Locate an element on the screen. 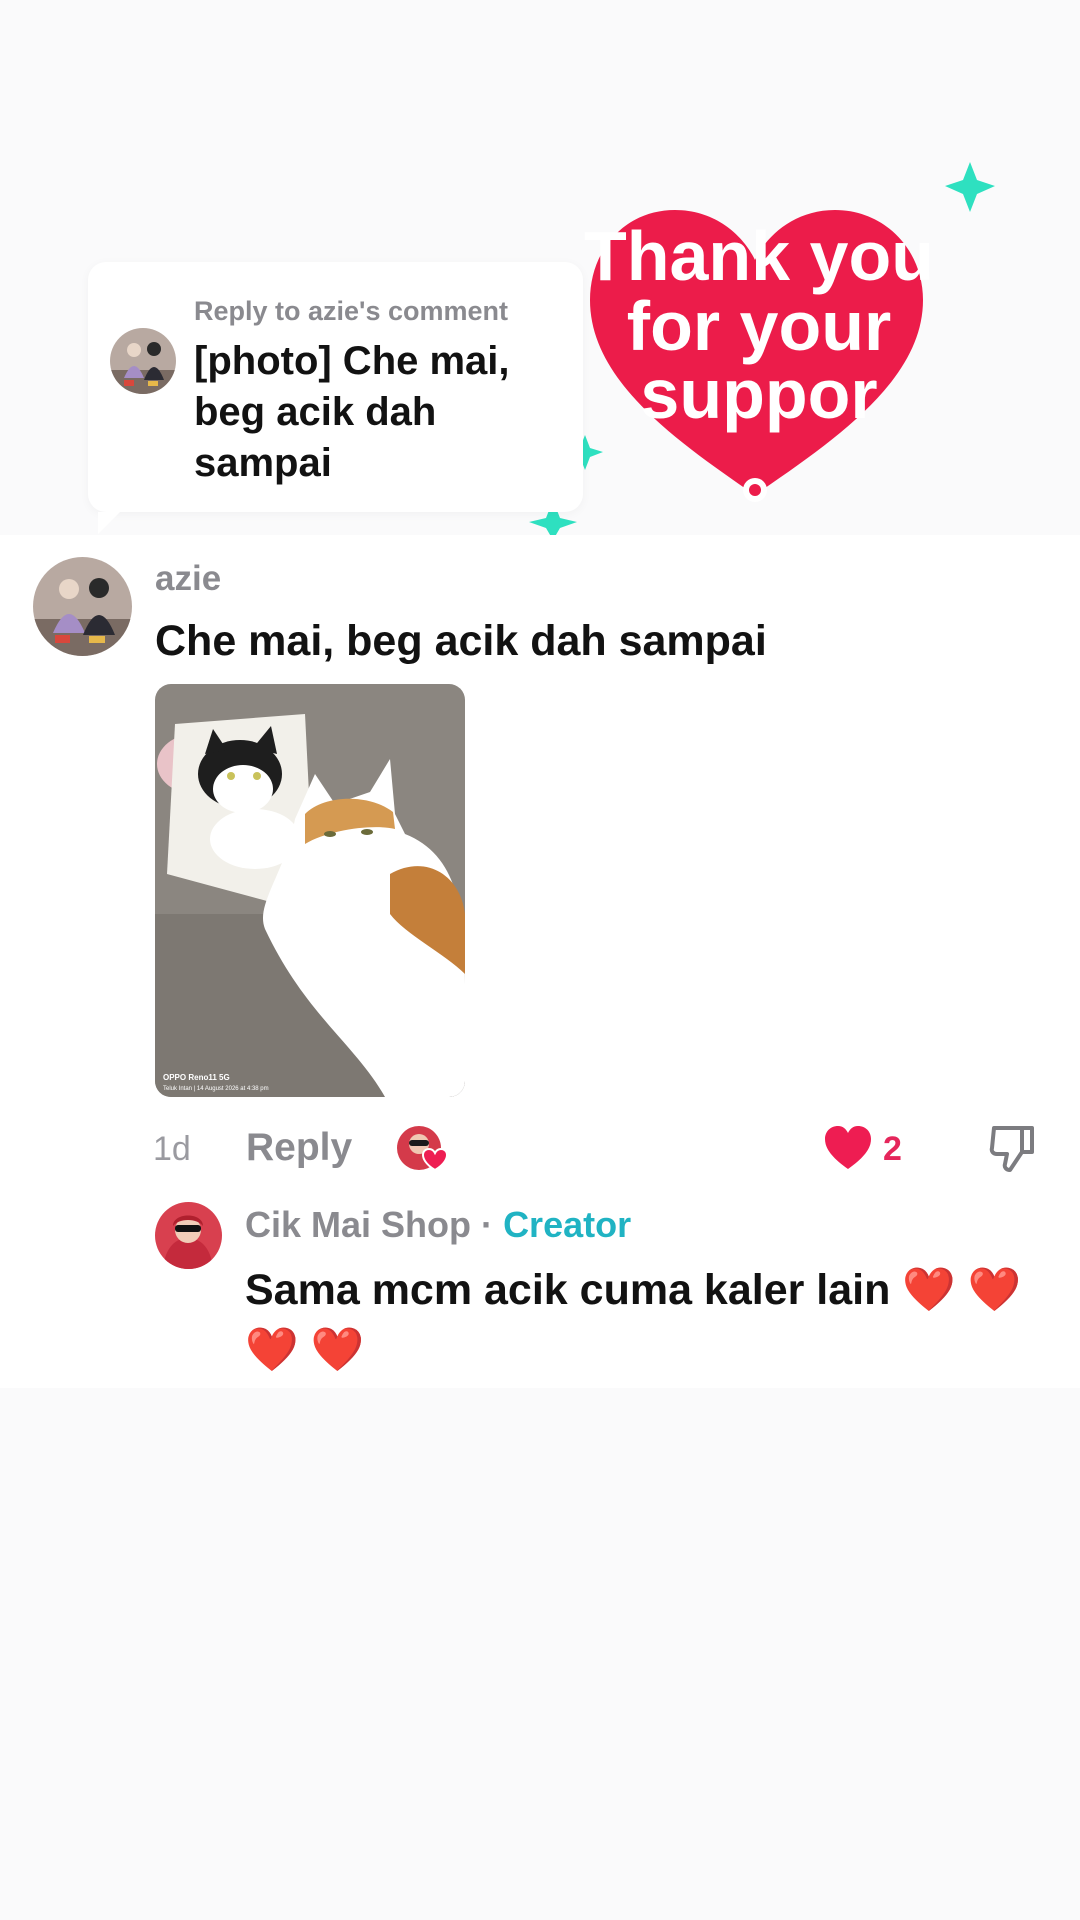 This screenshot has width=1080, height=1920. avatar is located at coordinates (143, 361).